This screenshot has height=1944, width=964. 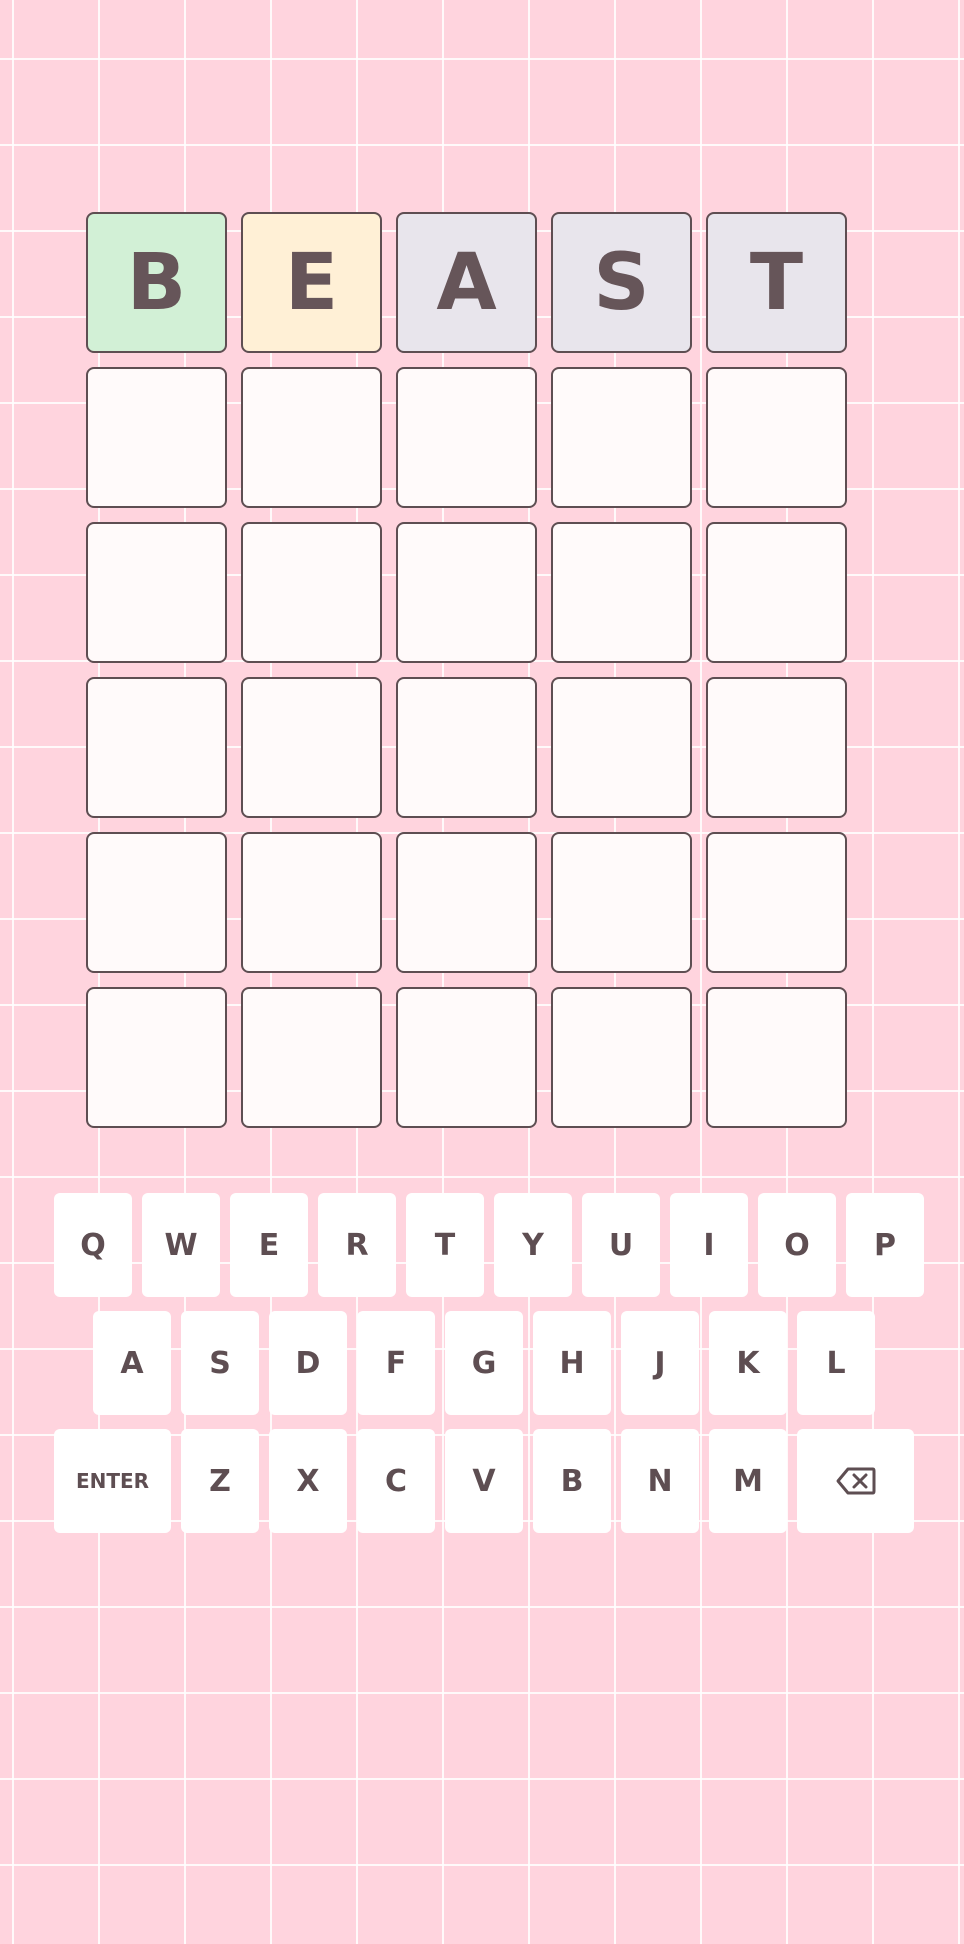 What do you see at coordinates (112, 1481) in the screenshot?
I see `enter-key: ENTER` at bounding box center [112, 1481].